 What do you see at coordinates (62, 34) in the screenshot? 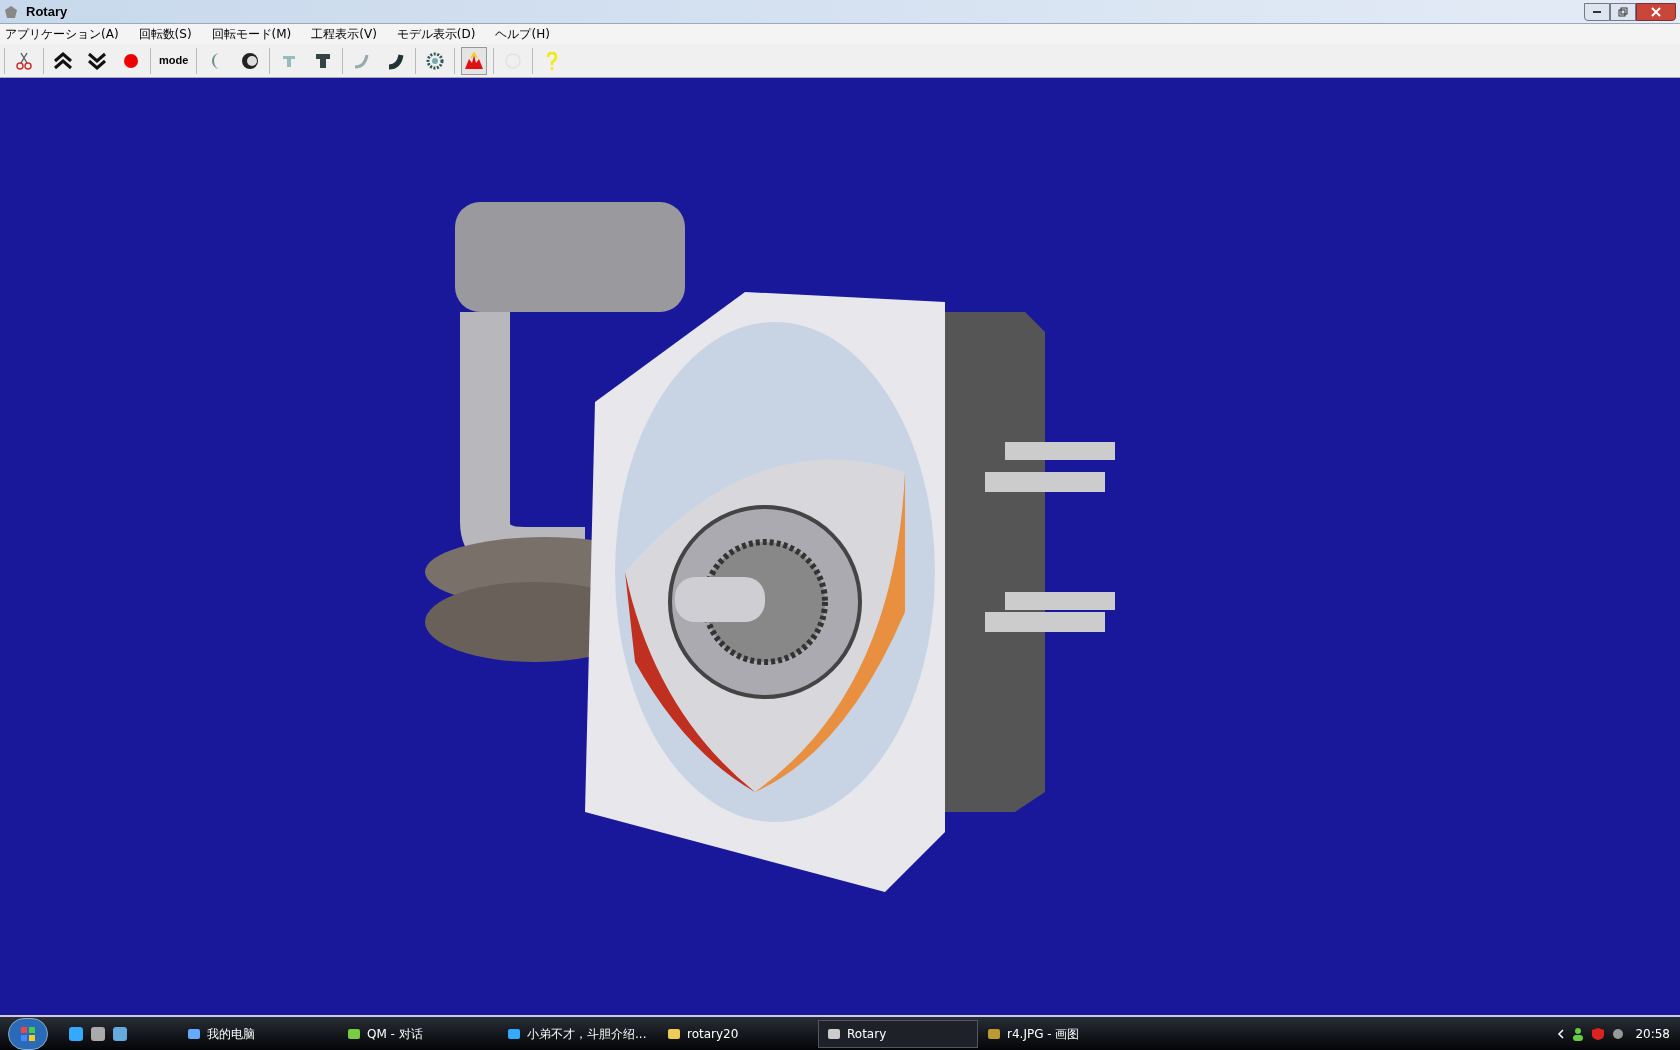
I see `menu-item: アプリケーション(A)` at bounding box center [62, 34].